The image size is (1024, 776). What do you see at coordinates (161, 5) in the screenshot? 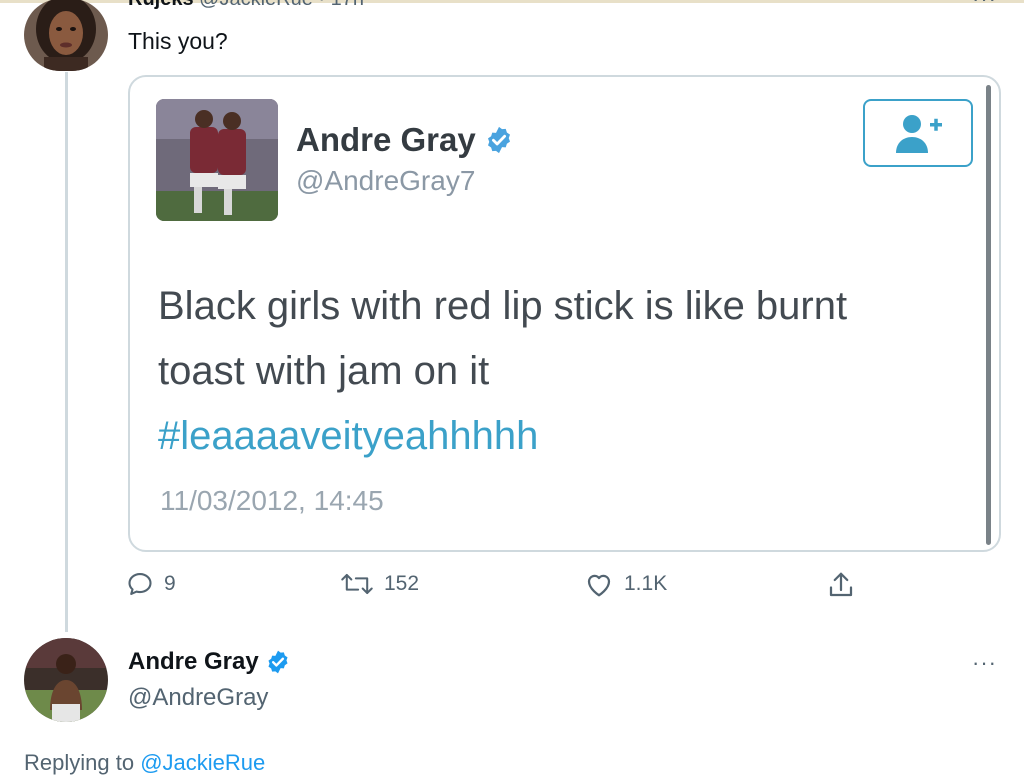
I see `top-tweet-author-name: Rujeks` at bounding box center [161, 5].